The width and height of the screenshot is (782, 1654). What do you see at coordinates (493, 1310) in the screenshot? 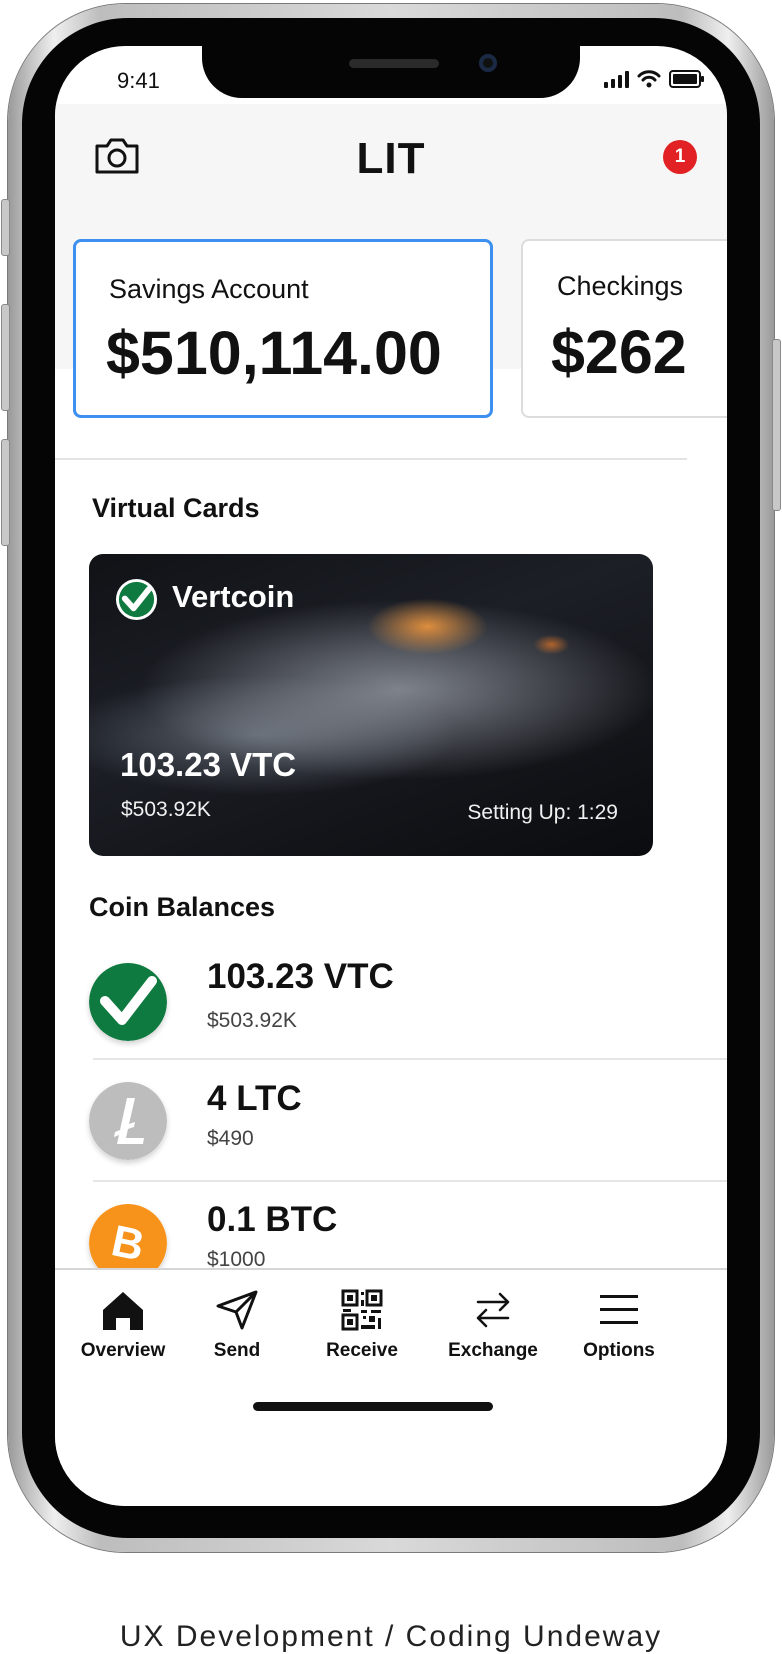
I see `exchange-icon` at bounding box center [493, 1310].